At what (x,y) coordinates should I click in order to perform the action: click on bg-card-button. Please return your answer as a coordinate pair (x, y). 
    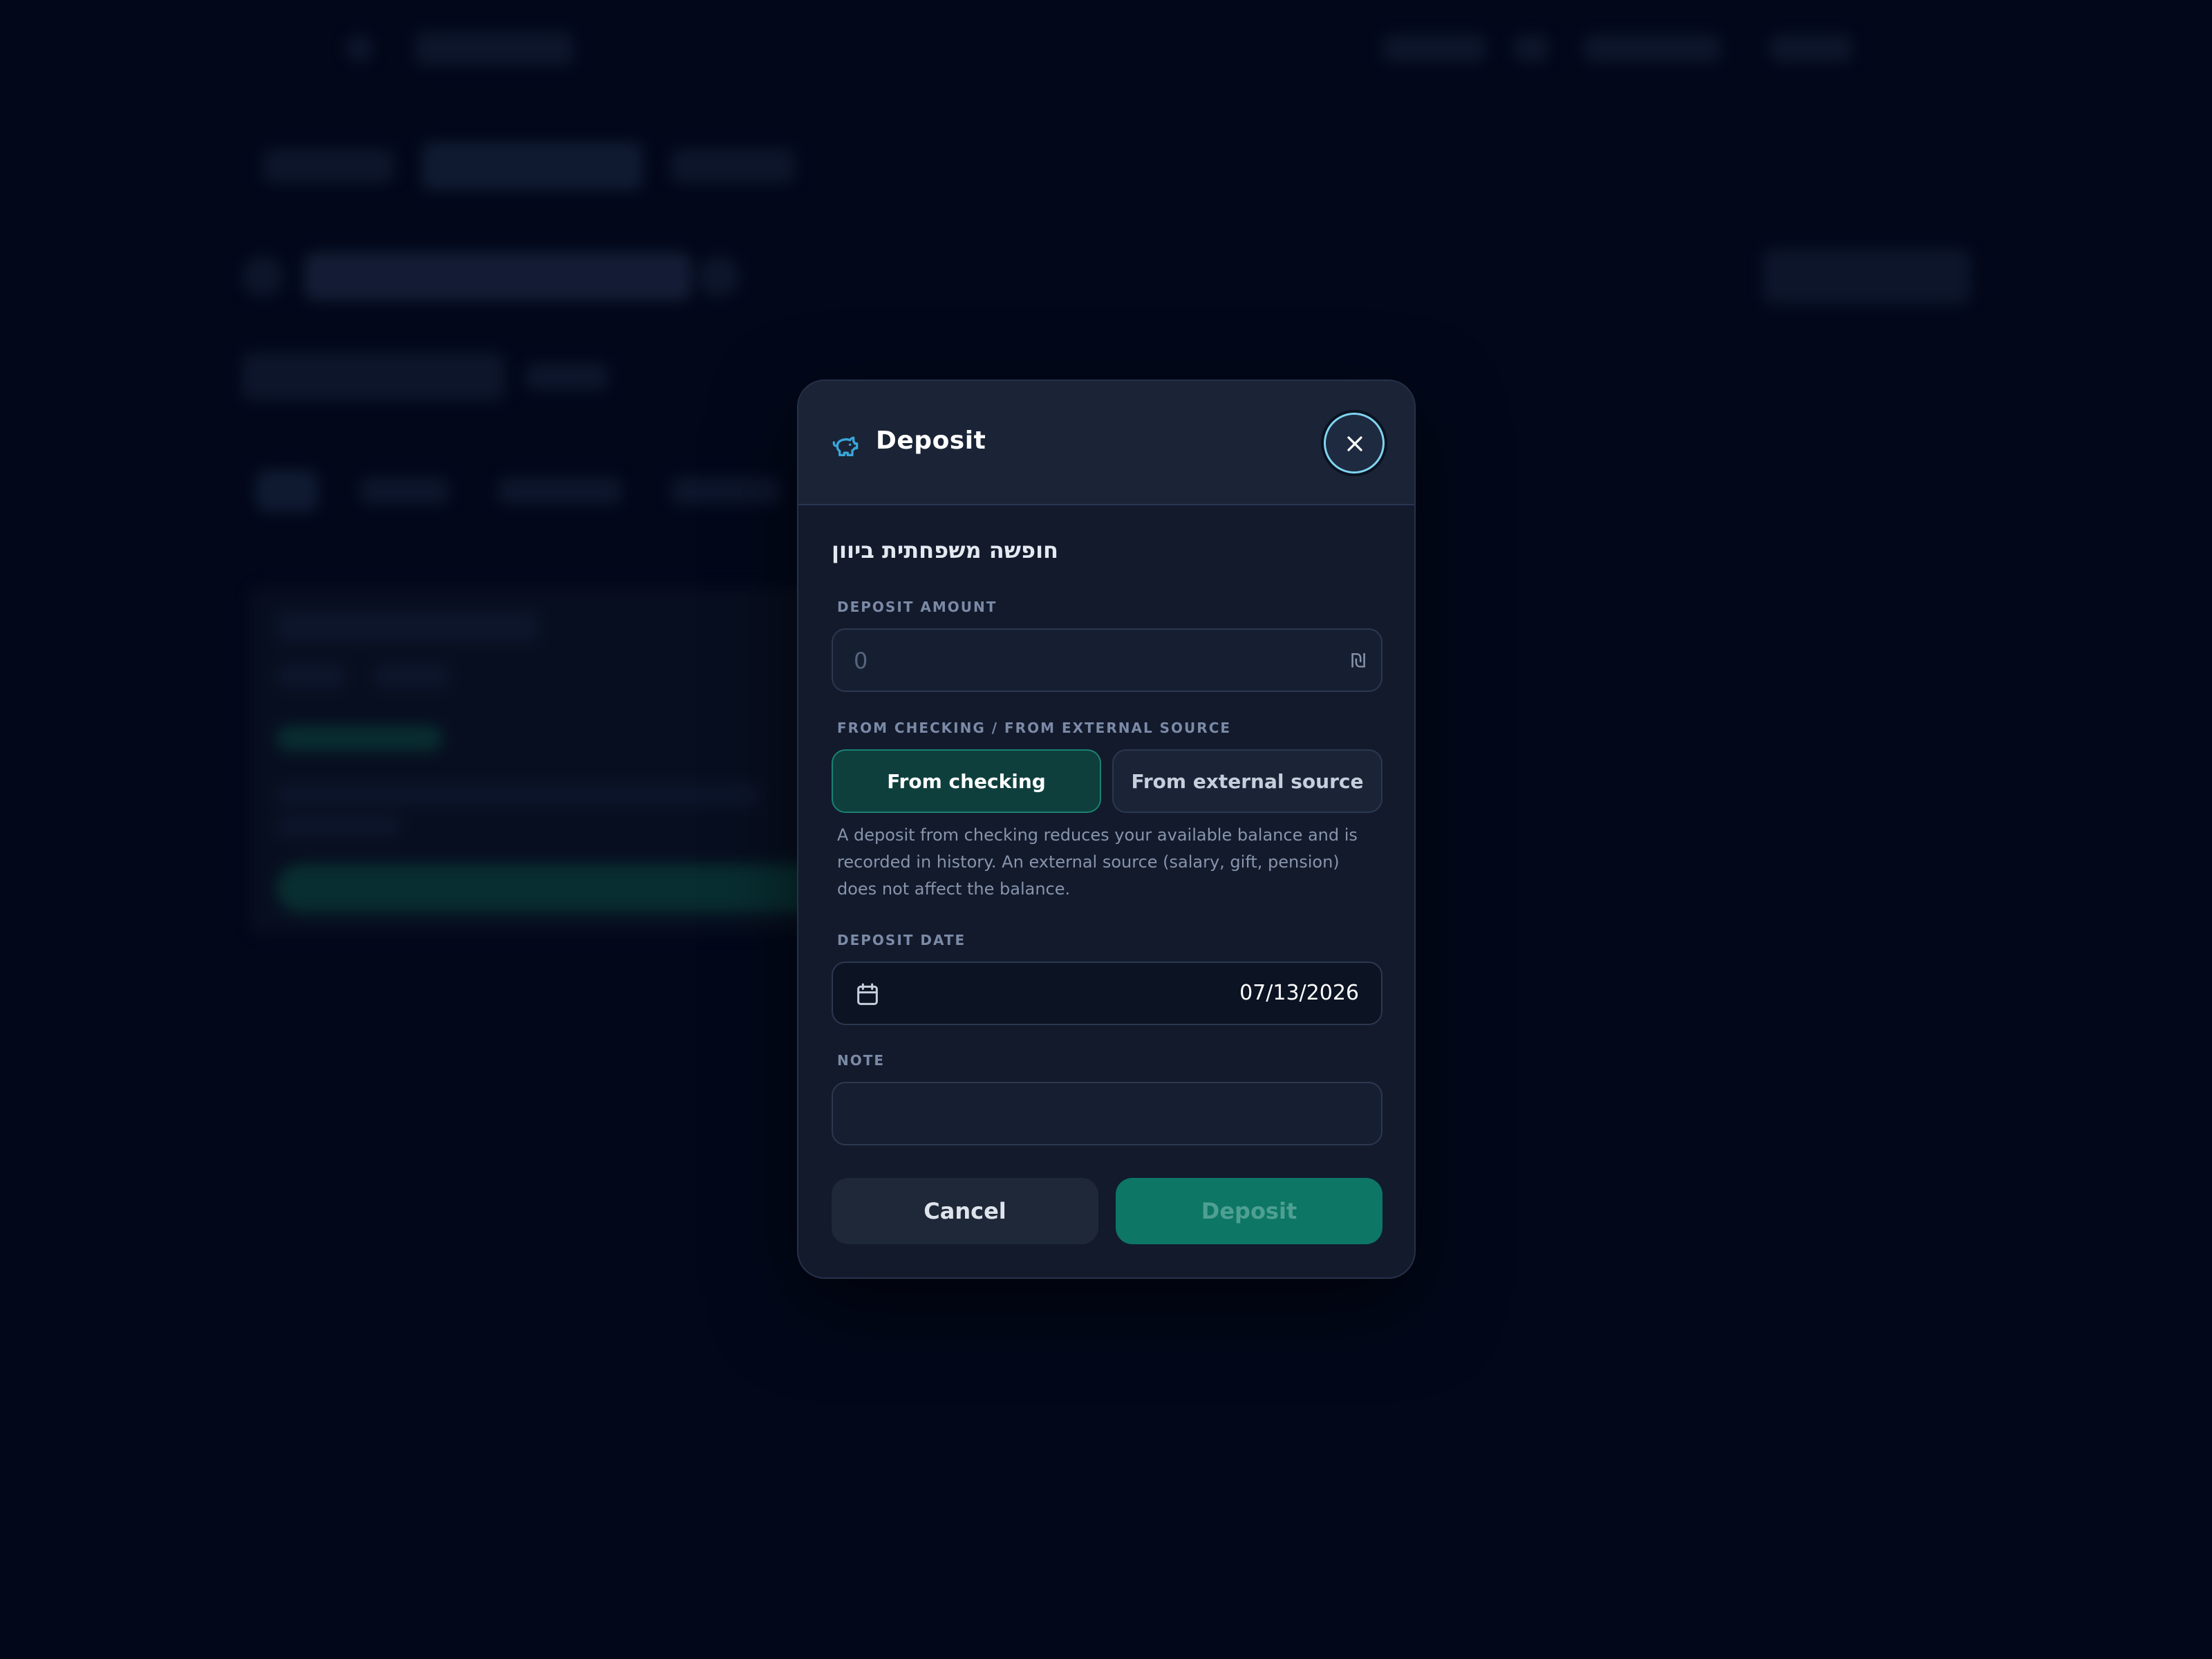
    Looking at the image, I should click on (553, 888).